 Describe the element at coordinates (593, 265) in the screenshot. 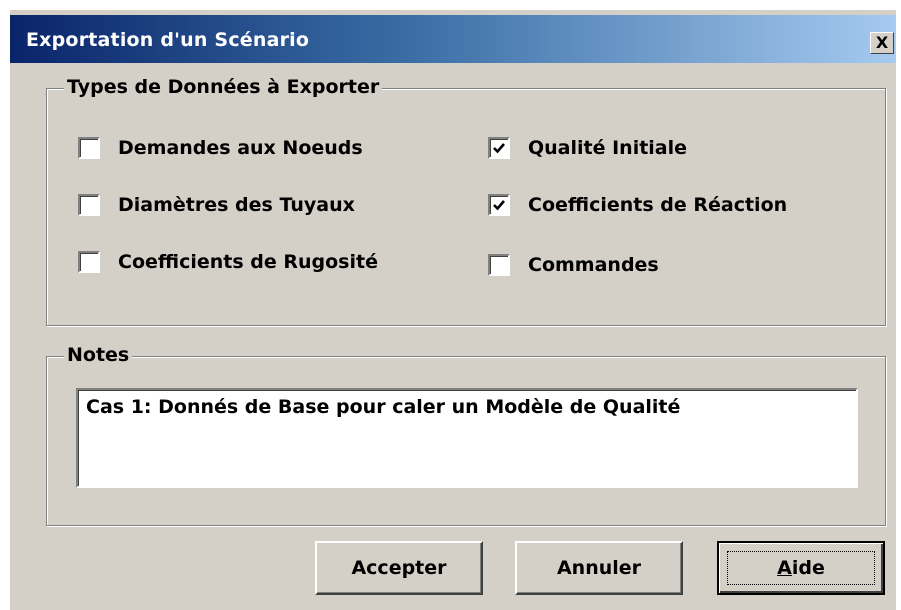

I see `option-label: Commandes` at that location.